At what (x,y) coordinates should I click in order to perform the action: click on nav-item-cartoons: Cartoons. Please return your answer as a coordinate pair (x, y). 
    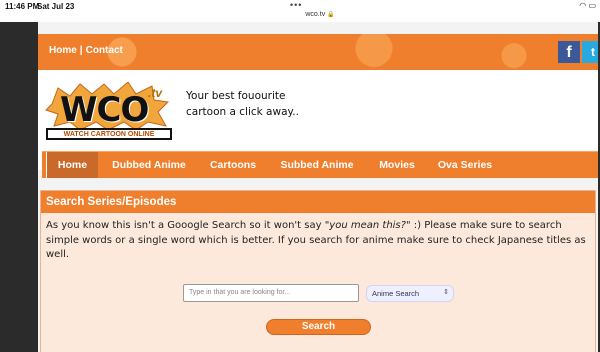
    Looking at the image, I should click on (233, 165).